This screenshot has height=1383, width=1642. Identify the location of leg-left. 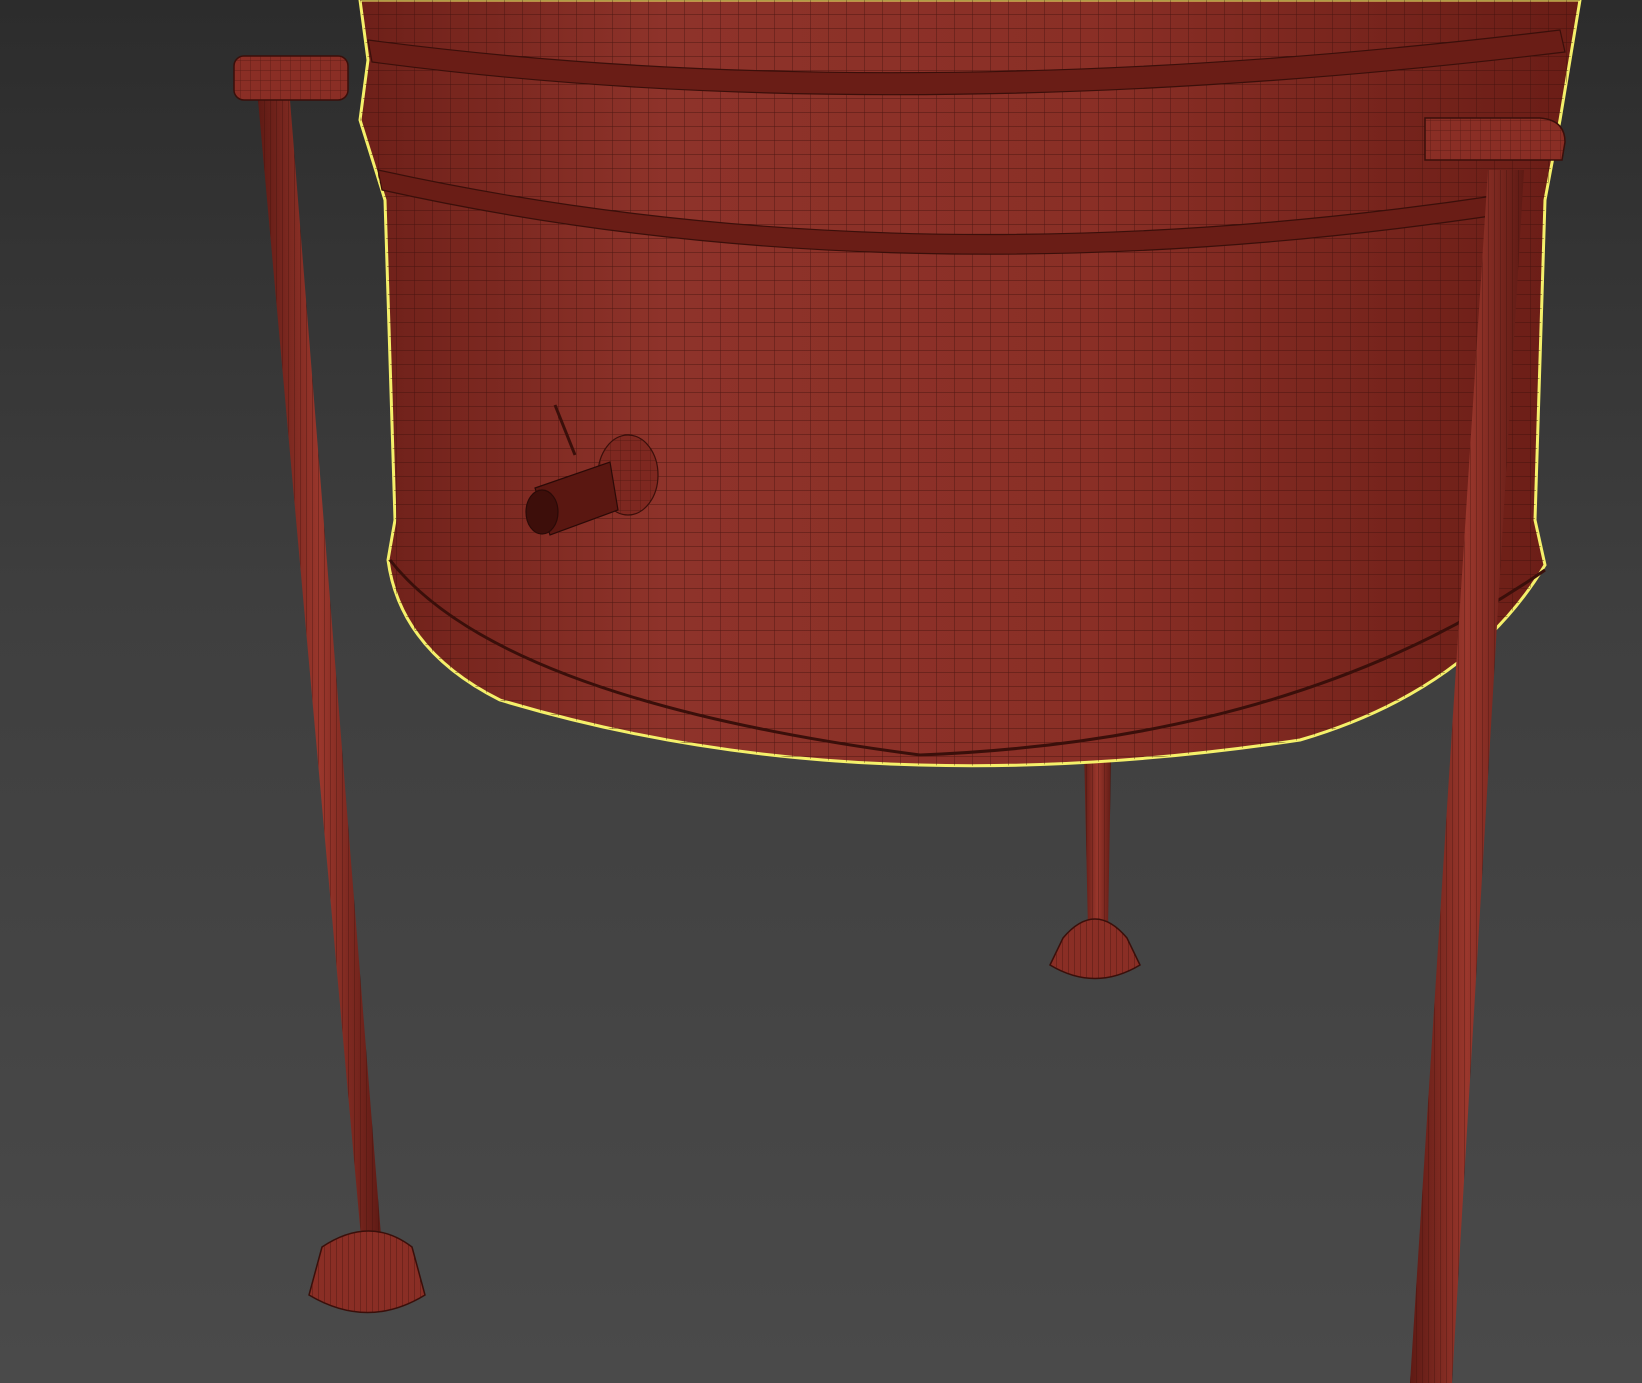
(320, 674).